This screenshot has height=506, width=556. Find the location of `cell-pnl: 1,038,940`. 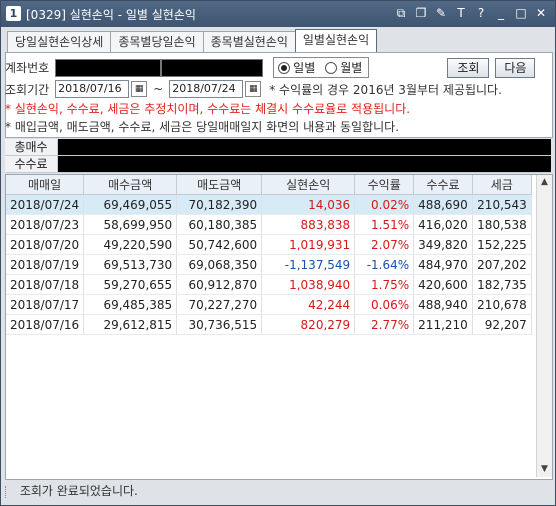

cell-pnl: 1,038,940 is located at coordinates (308, 284).